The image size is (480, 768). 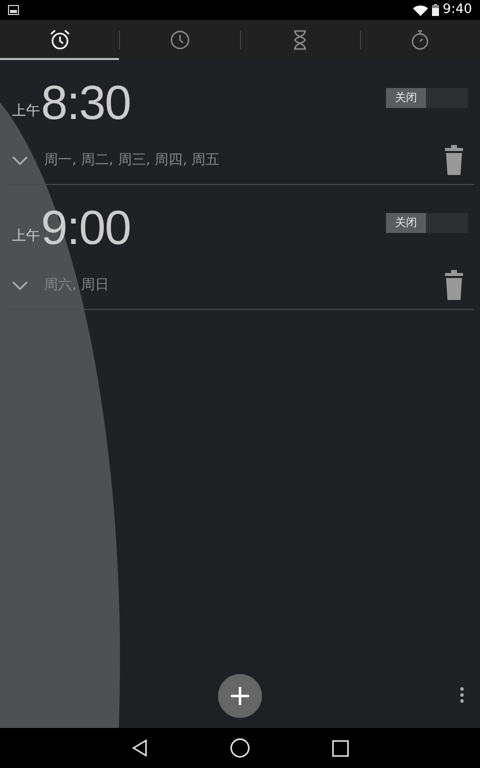 I want to click on alarm-clock-icon, so click(x=59, y=40).